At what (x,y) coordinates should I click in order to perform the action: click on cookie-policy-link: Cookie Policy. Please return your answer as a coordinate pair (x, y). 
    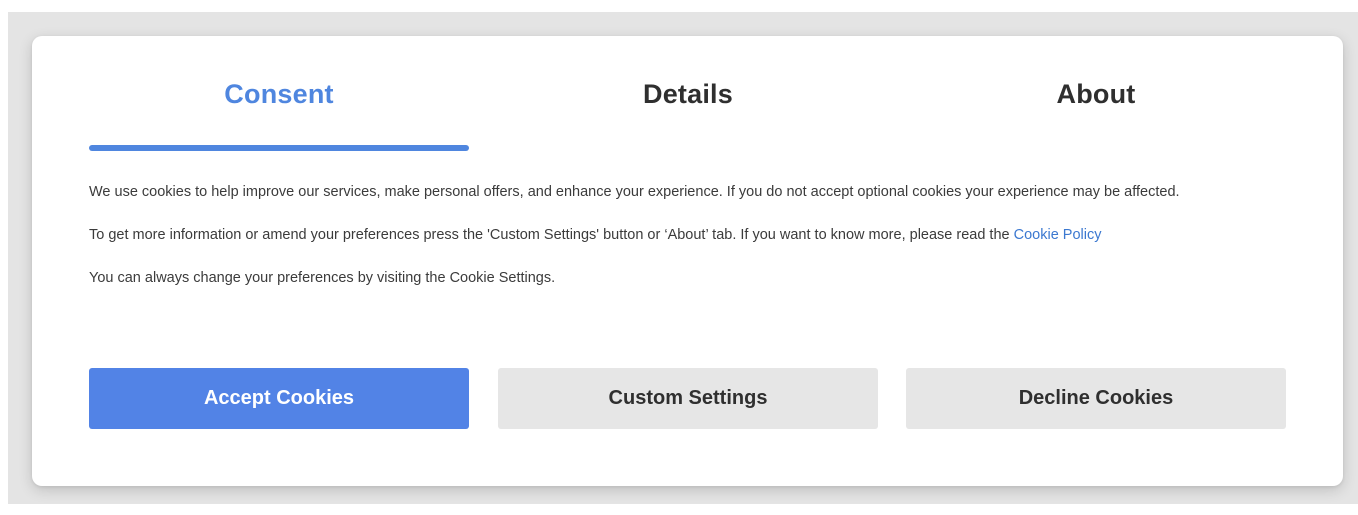
    Looking at the image, I should click on (1058, 235).